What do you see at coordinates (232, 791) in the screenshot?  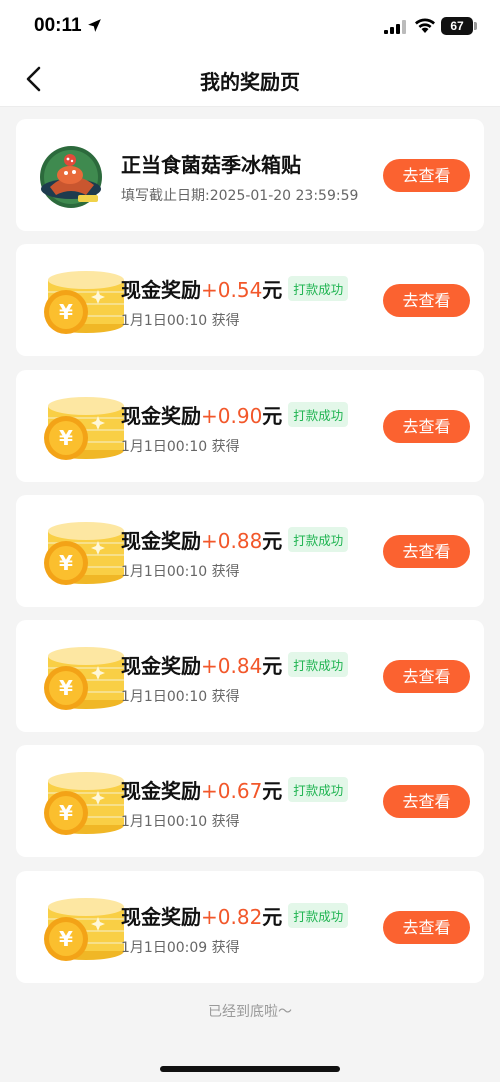 I see `reward-amount: +0.67` at bounding box center [232, 791].